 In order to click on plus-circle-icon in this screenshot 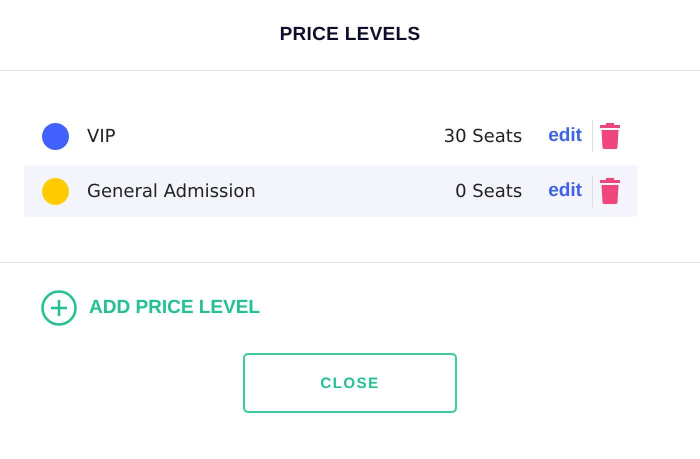, I will do `click(59, 308)`.